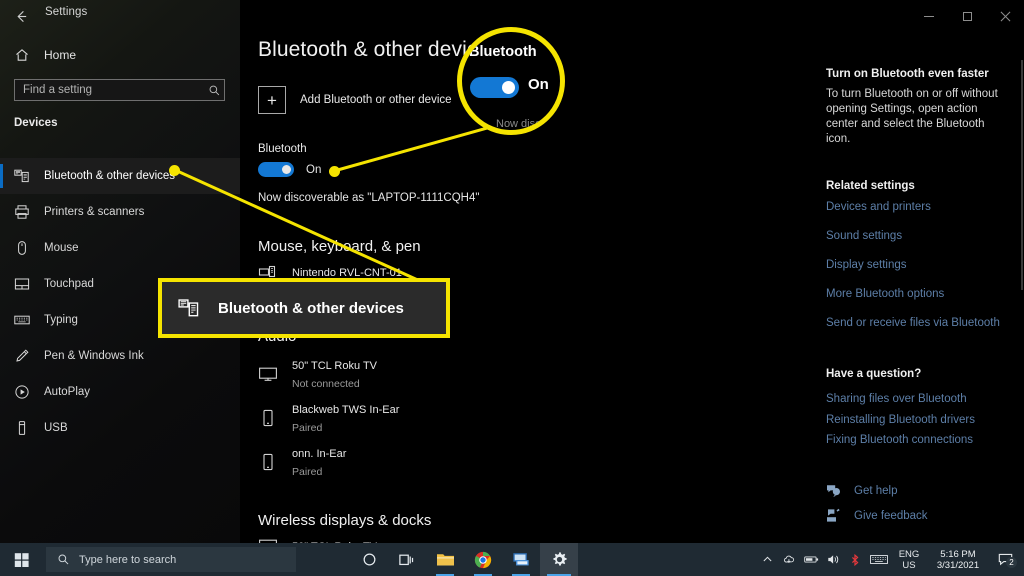 This screenshot has height=576, width=1024. What do you see at coordinates (879, 559) in the screenshot?
I see `keyboard-tray-icon` at bounding box center [879, 559].